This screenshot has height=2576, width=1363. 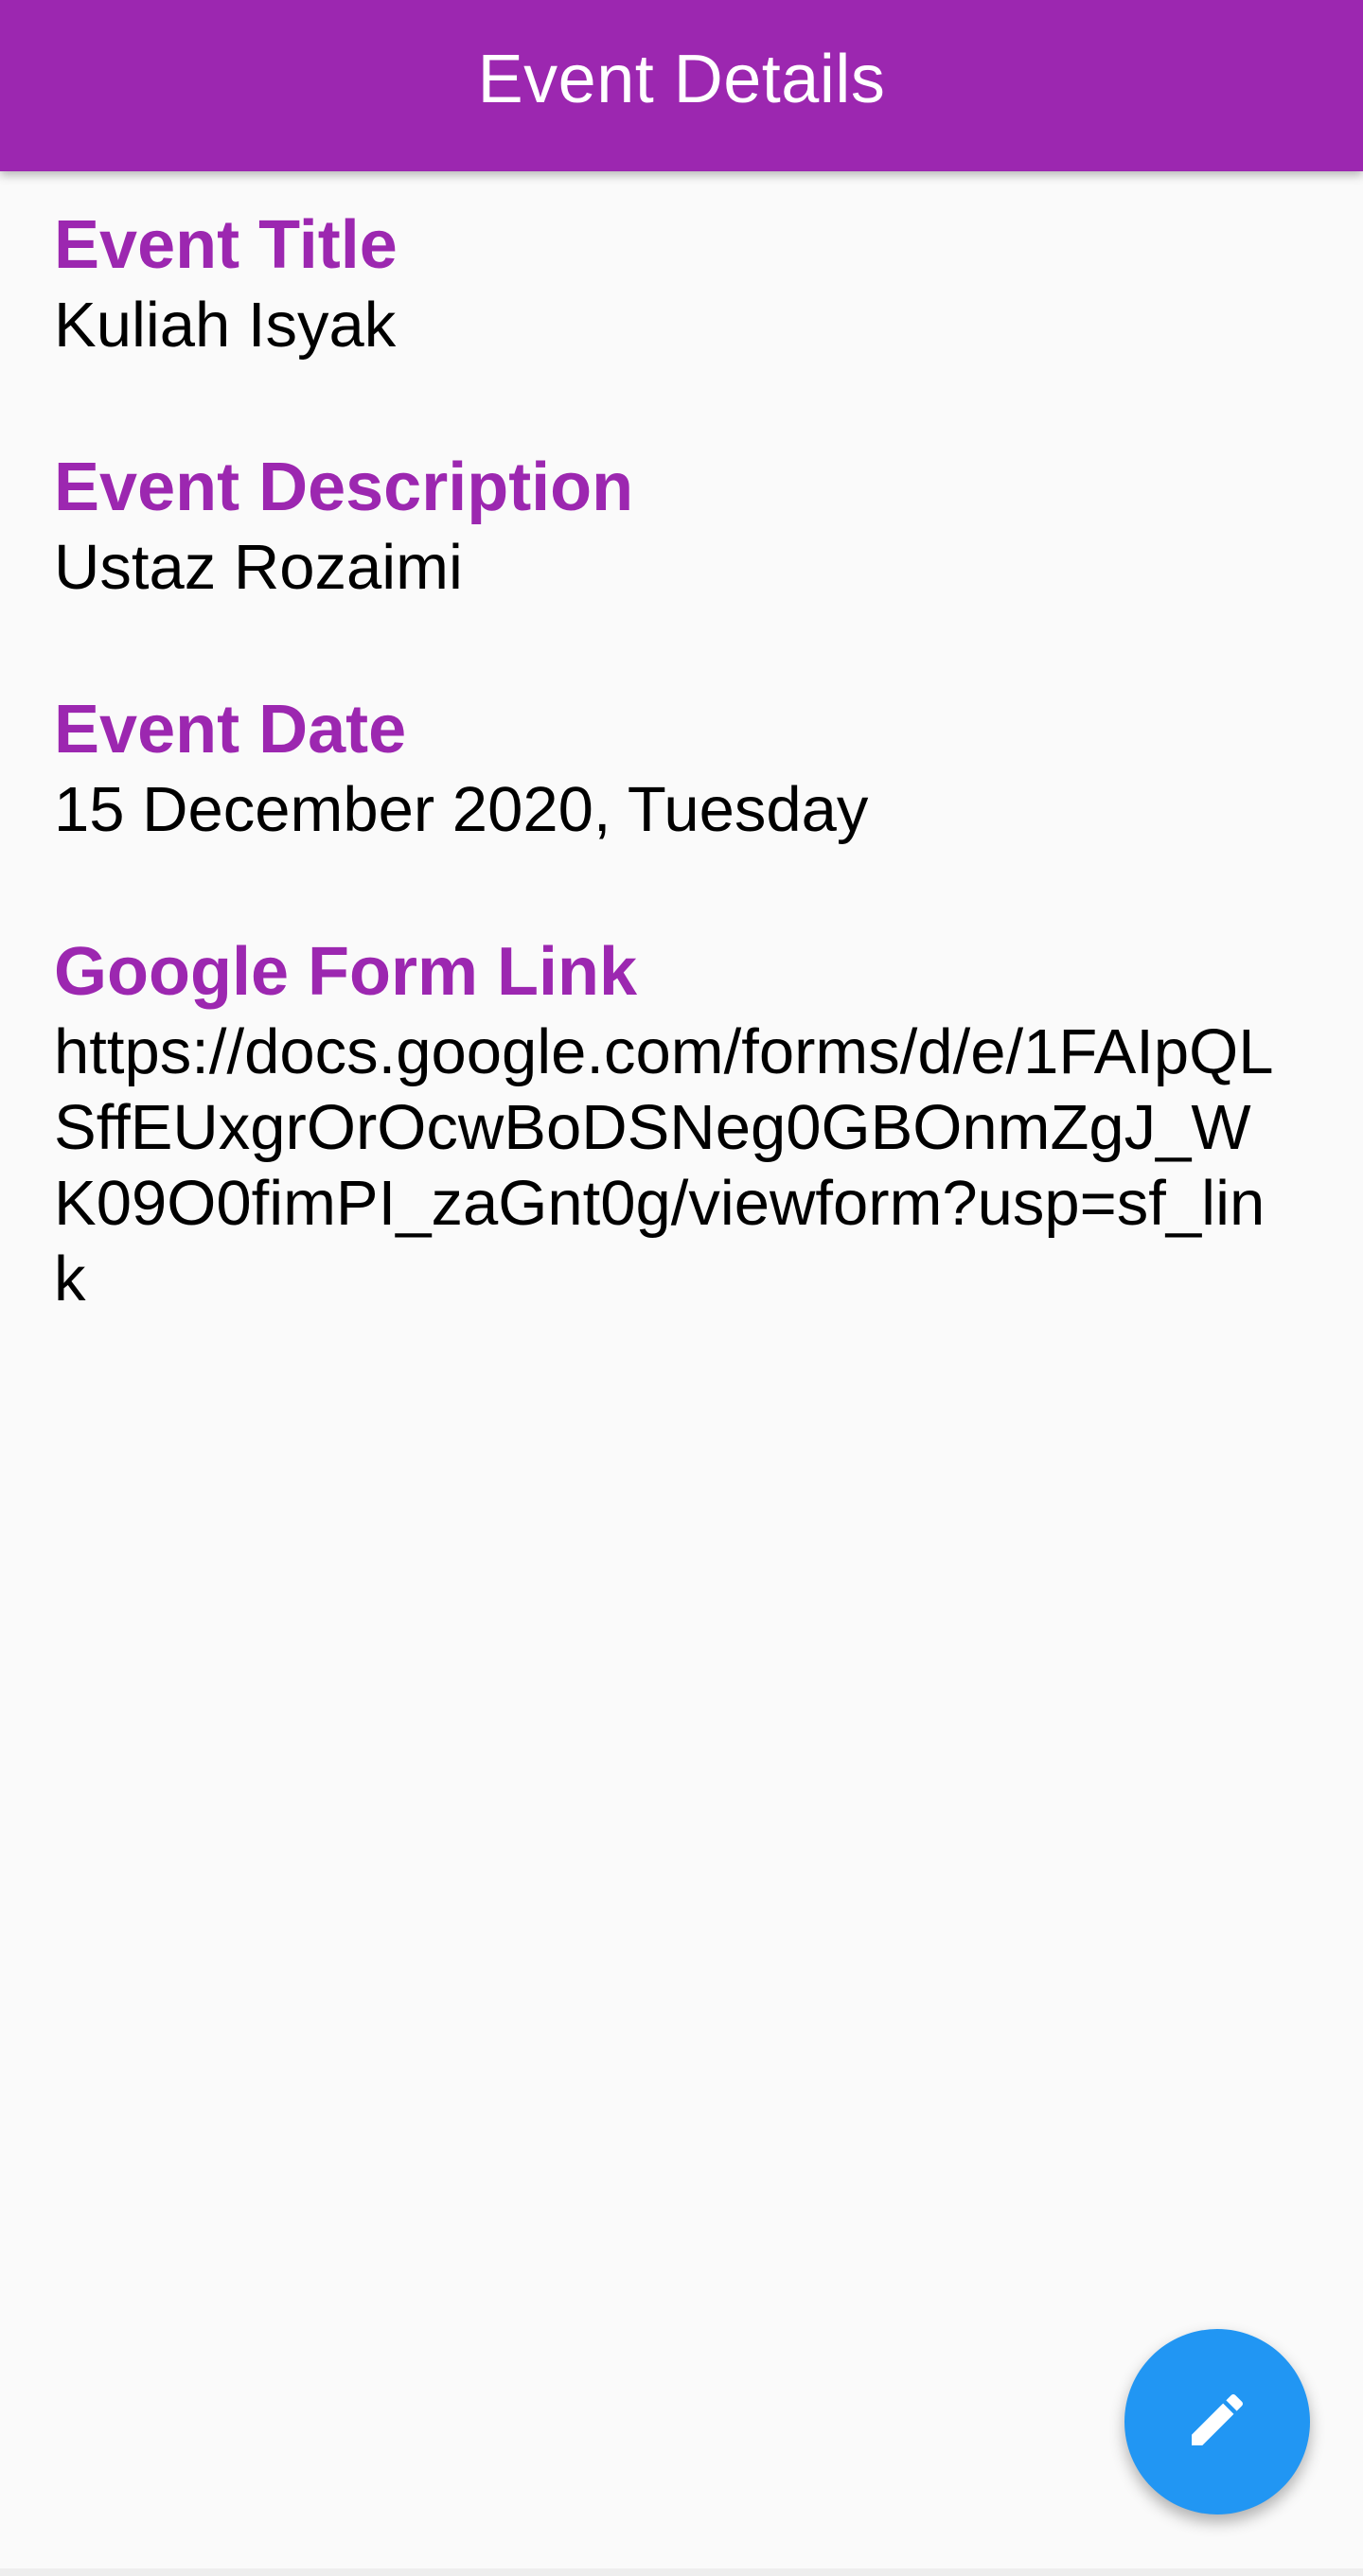 What do you see at coordinates (344, 487) in the screenshot?
I see `event-description-label: Event Description` at bounding box center [344, 487].